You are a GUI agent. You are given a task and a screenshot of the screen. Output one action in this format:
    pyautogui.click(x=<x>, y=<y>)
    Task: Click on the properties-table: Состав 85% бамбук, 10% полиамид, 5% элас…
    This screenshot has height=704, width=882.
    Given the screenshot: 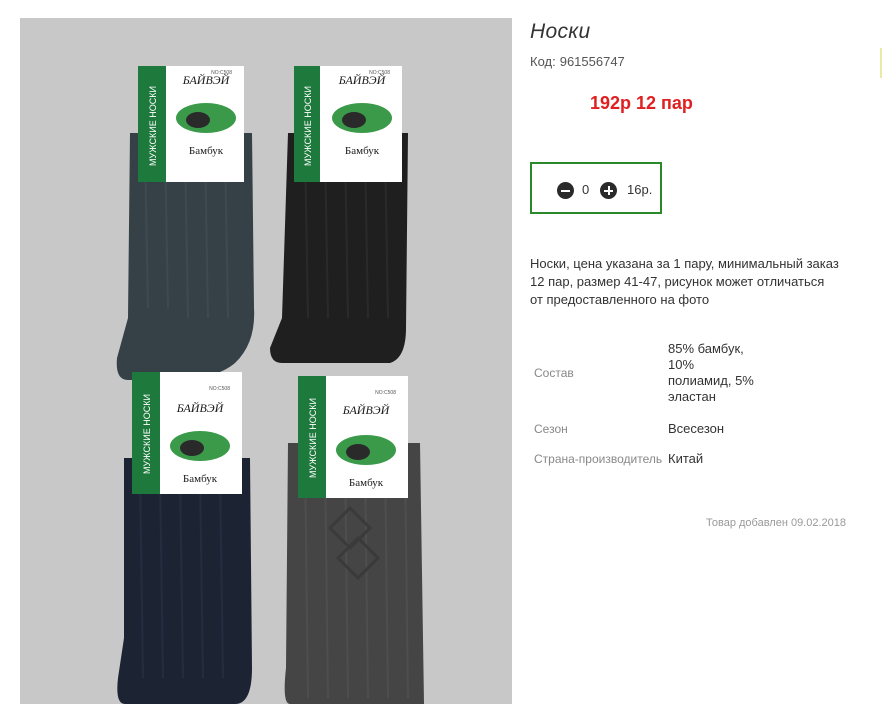 What is the action you would take?
    pyautogui.click(x=644, y=403)
    